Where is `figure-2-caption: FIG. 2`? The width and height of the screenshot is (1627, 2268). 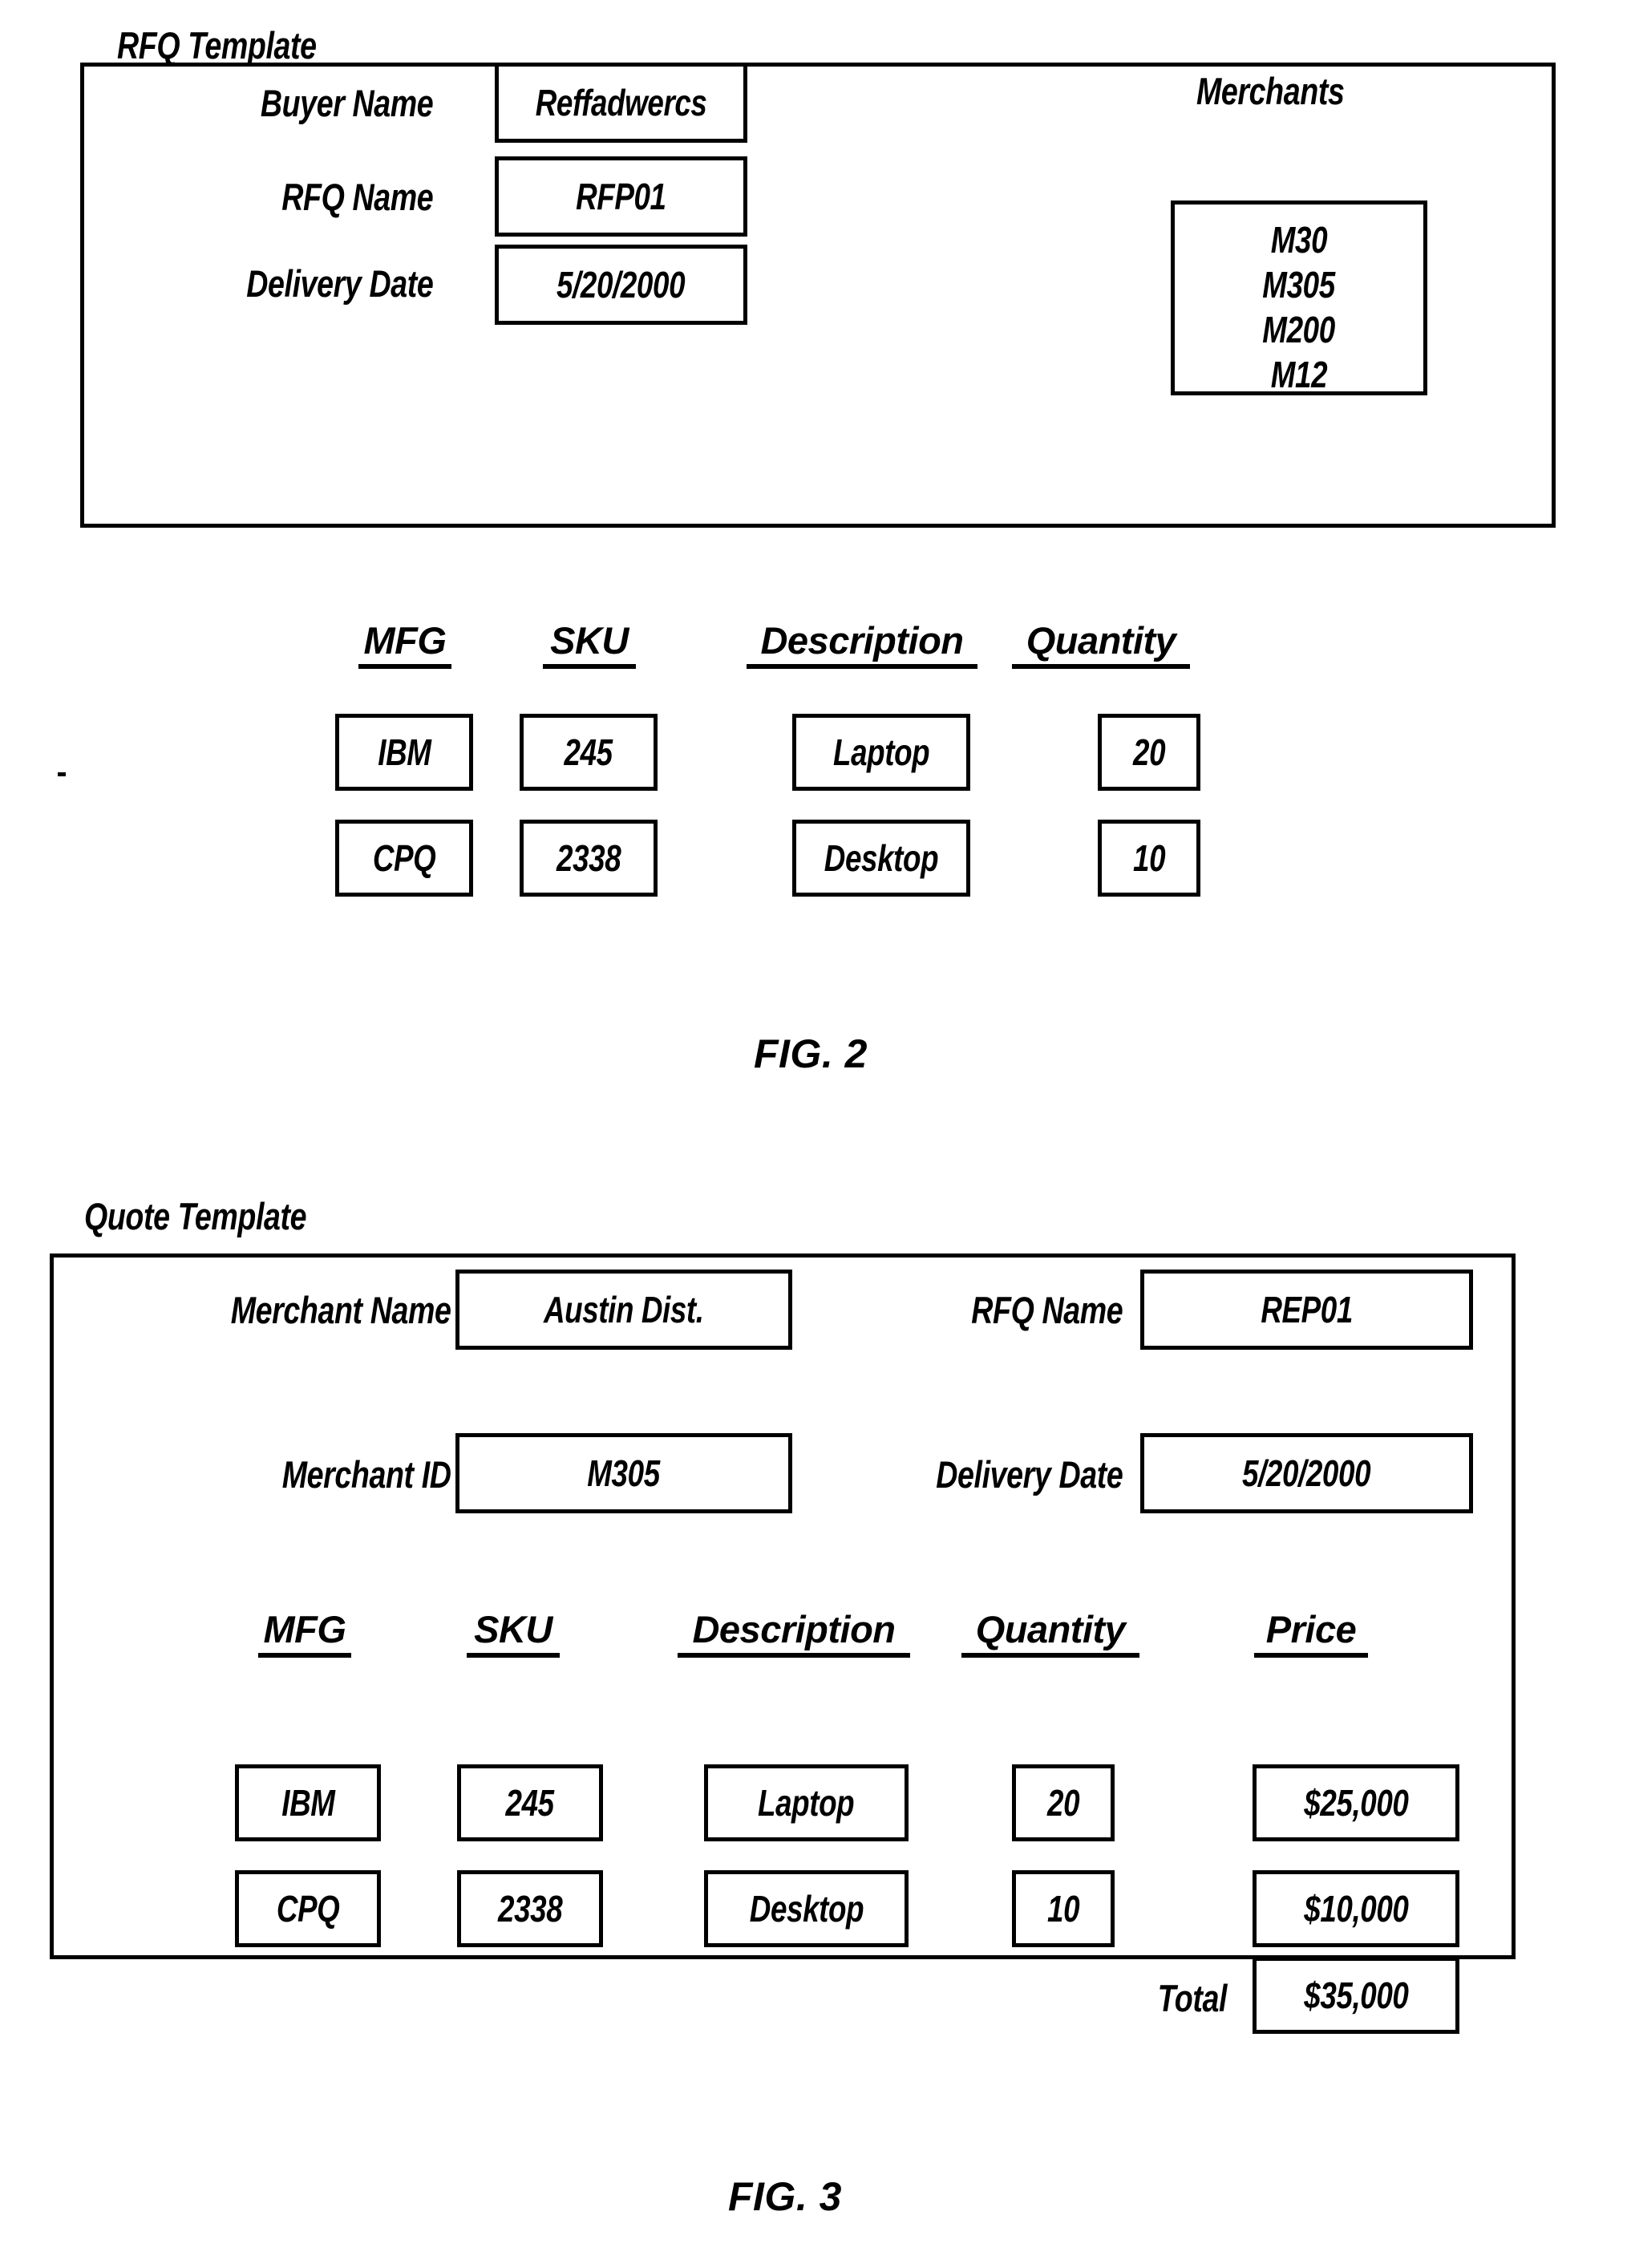 figure-2-caption: FIG. 2 is located at coordinates (811, 1054).